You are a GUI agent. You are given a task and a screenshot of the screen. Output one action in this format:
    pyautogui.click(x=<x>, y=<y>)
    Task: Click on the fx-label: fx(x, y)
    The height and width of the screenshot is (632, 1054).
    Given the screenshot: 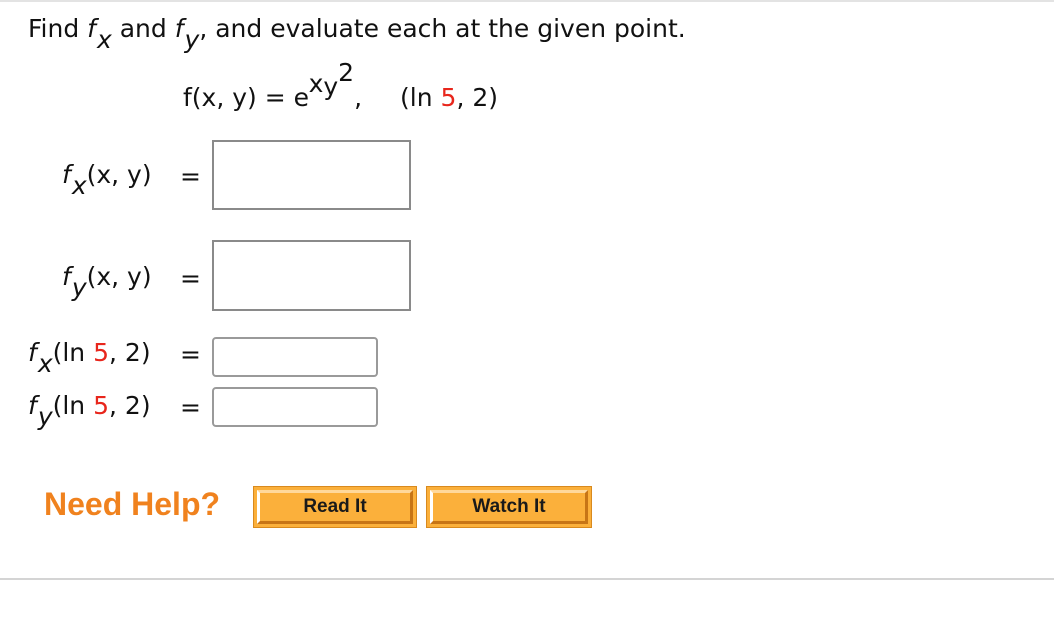 What is the action you would take?
    pyautogui.click(x=107, y=180)
    